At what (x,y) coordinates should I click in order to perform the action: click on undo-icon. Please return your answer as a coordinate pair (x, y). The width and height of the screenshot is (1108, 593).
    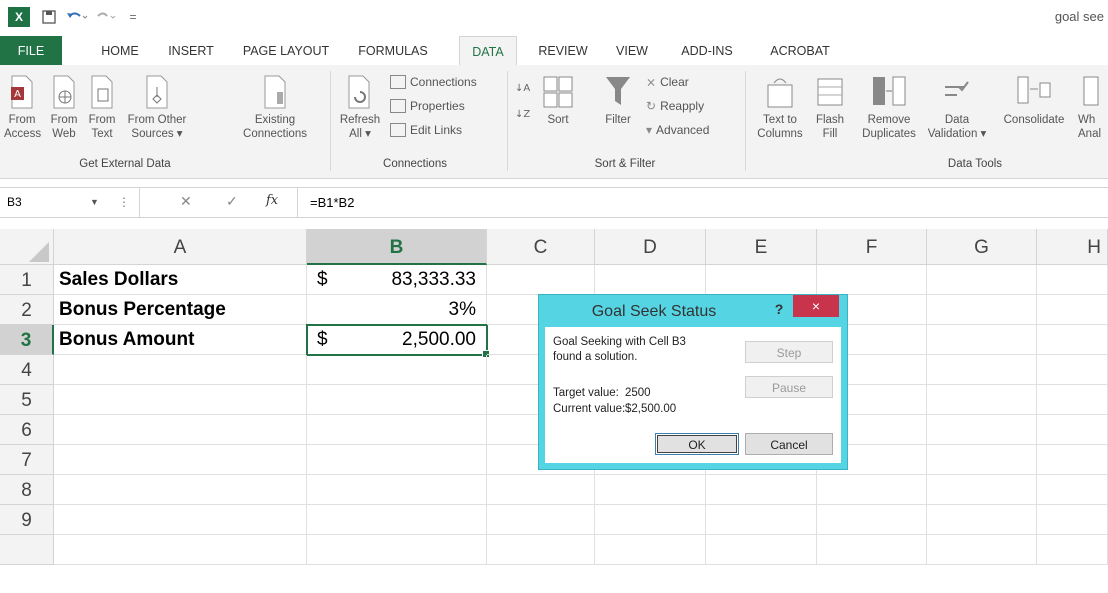
    Looking at the image, I should click on (77, 17).